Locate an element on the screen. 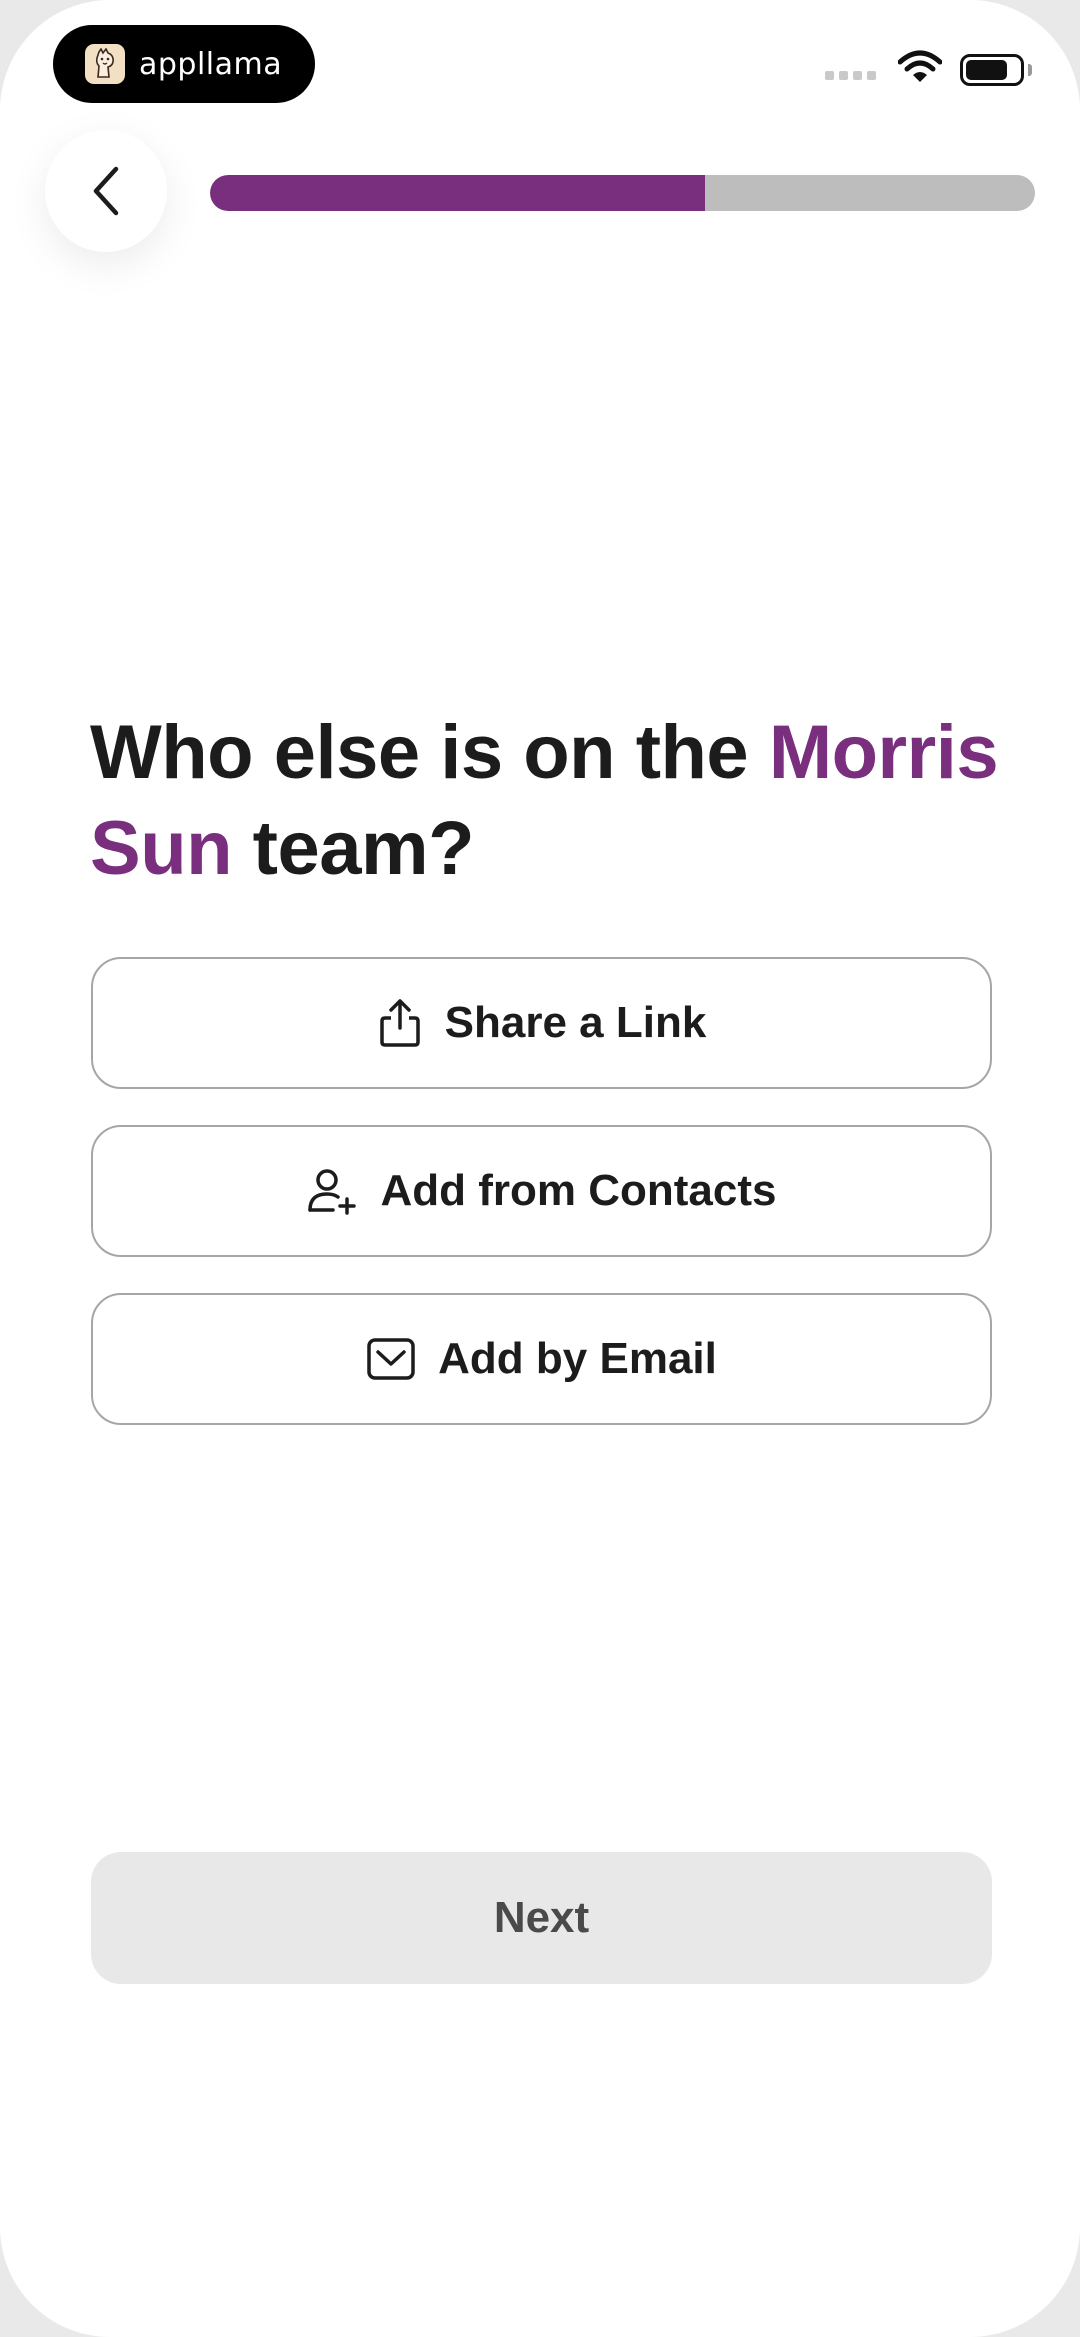  signal-icon is located at coordinates (850, 75).